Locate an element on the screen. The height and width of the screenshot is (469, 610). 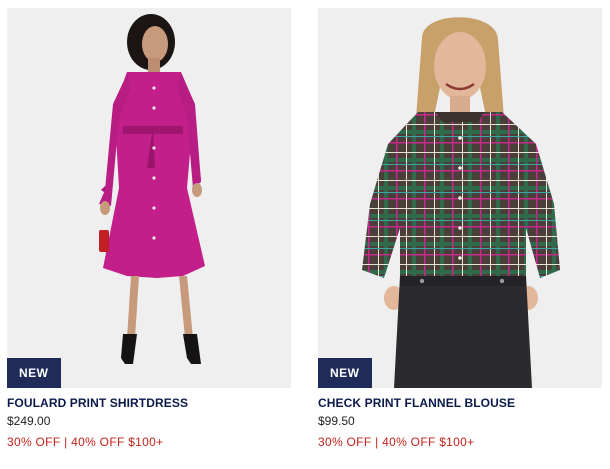
product-name: FOULARD PRINT SHIRTDRESS is located at coordinates (149, 403).